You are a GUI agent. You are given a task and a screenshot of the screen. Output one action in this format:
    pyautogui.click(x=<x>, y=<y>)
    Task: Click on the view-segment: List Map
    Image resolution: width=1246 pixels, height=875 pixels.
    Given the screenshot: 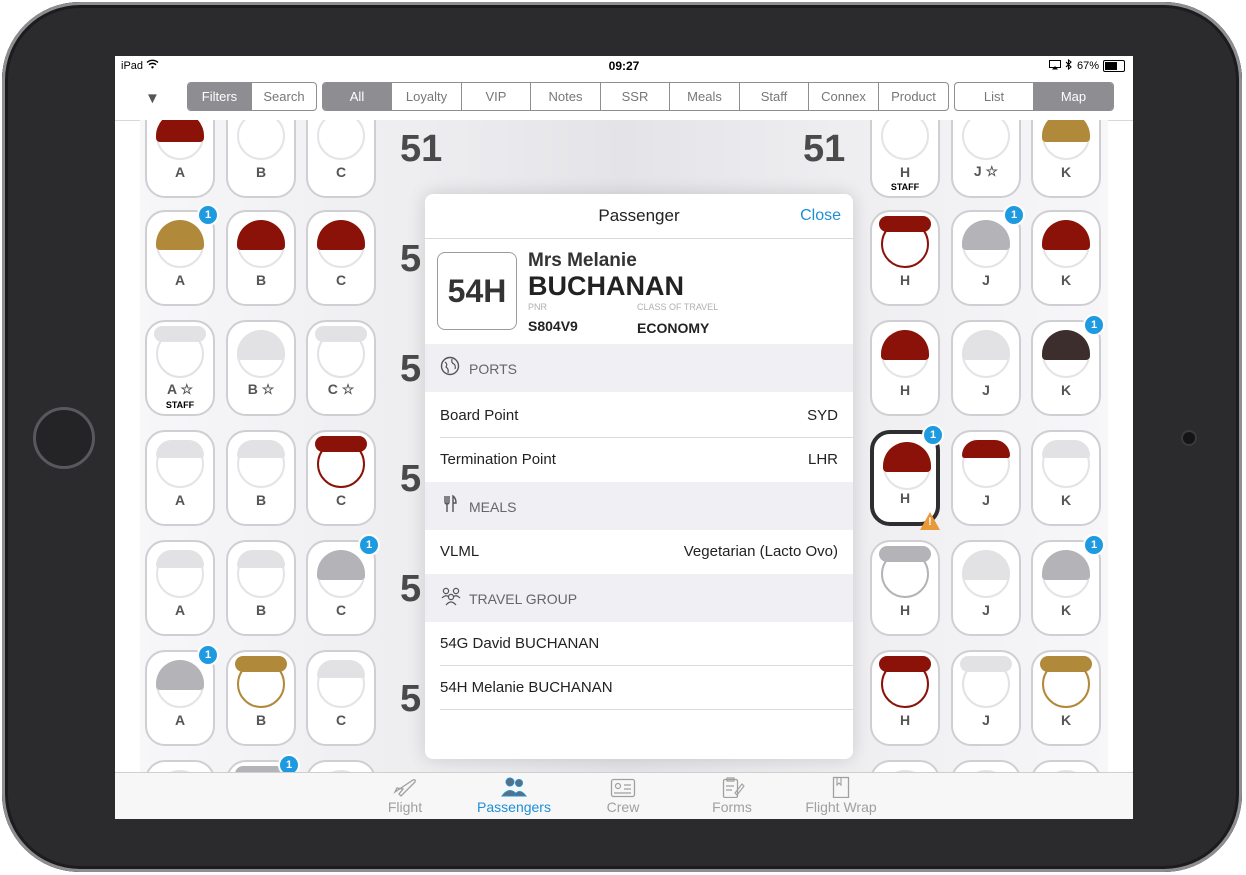 What is the action you would take?
    pyautogui.click(x=1034, y=96)
    